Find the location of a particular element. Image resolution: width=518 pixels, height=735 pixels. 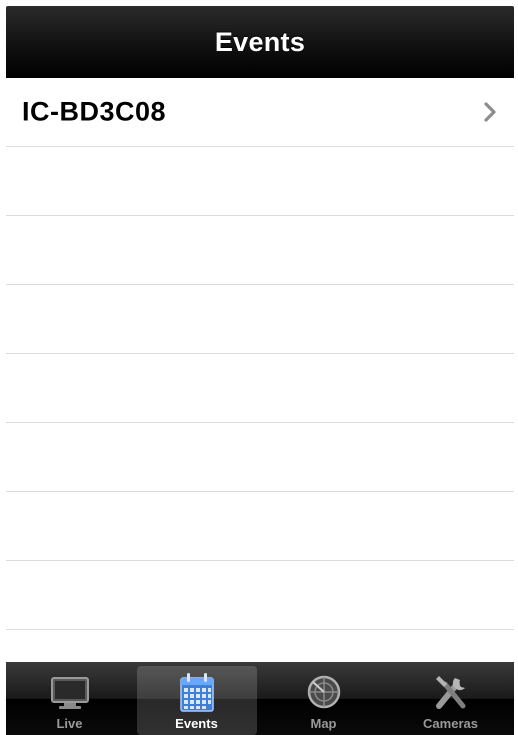

tab-bar: Live Events Map Cameras is located at coordinates (260, 698).